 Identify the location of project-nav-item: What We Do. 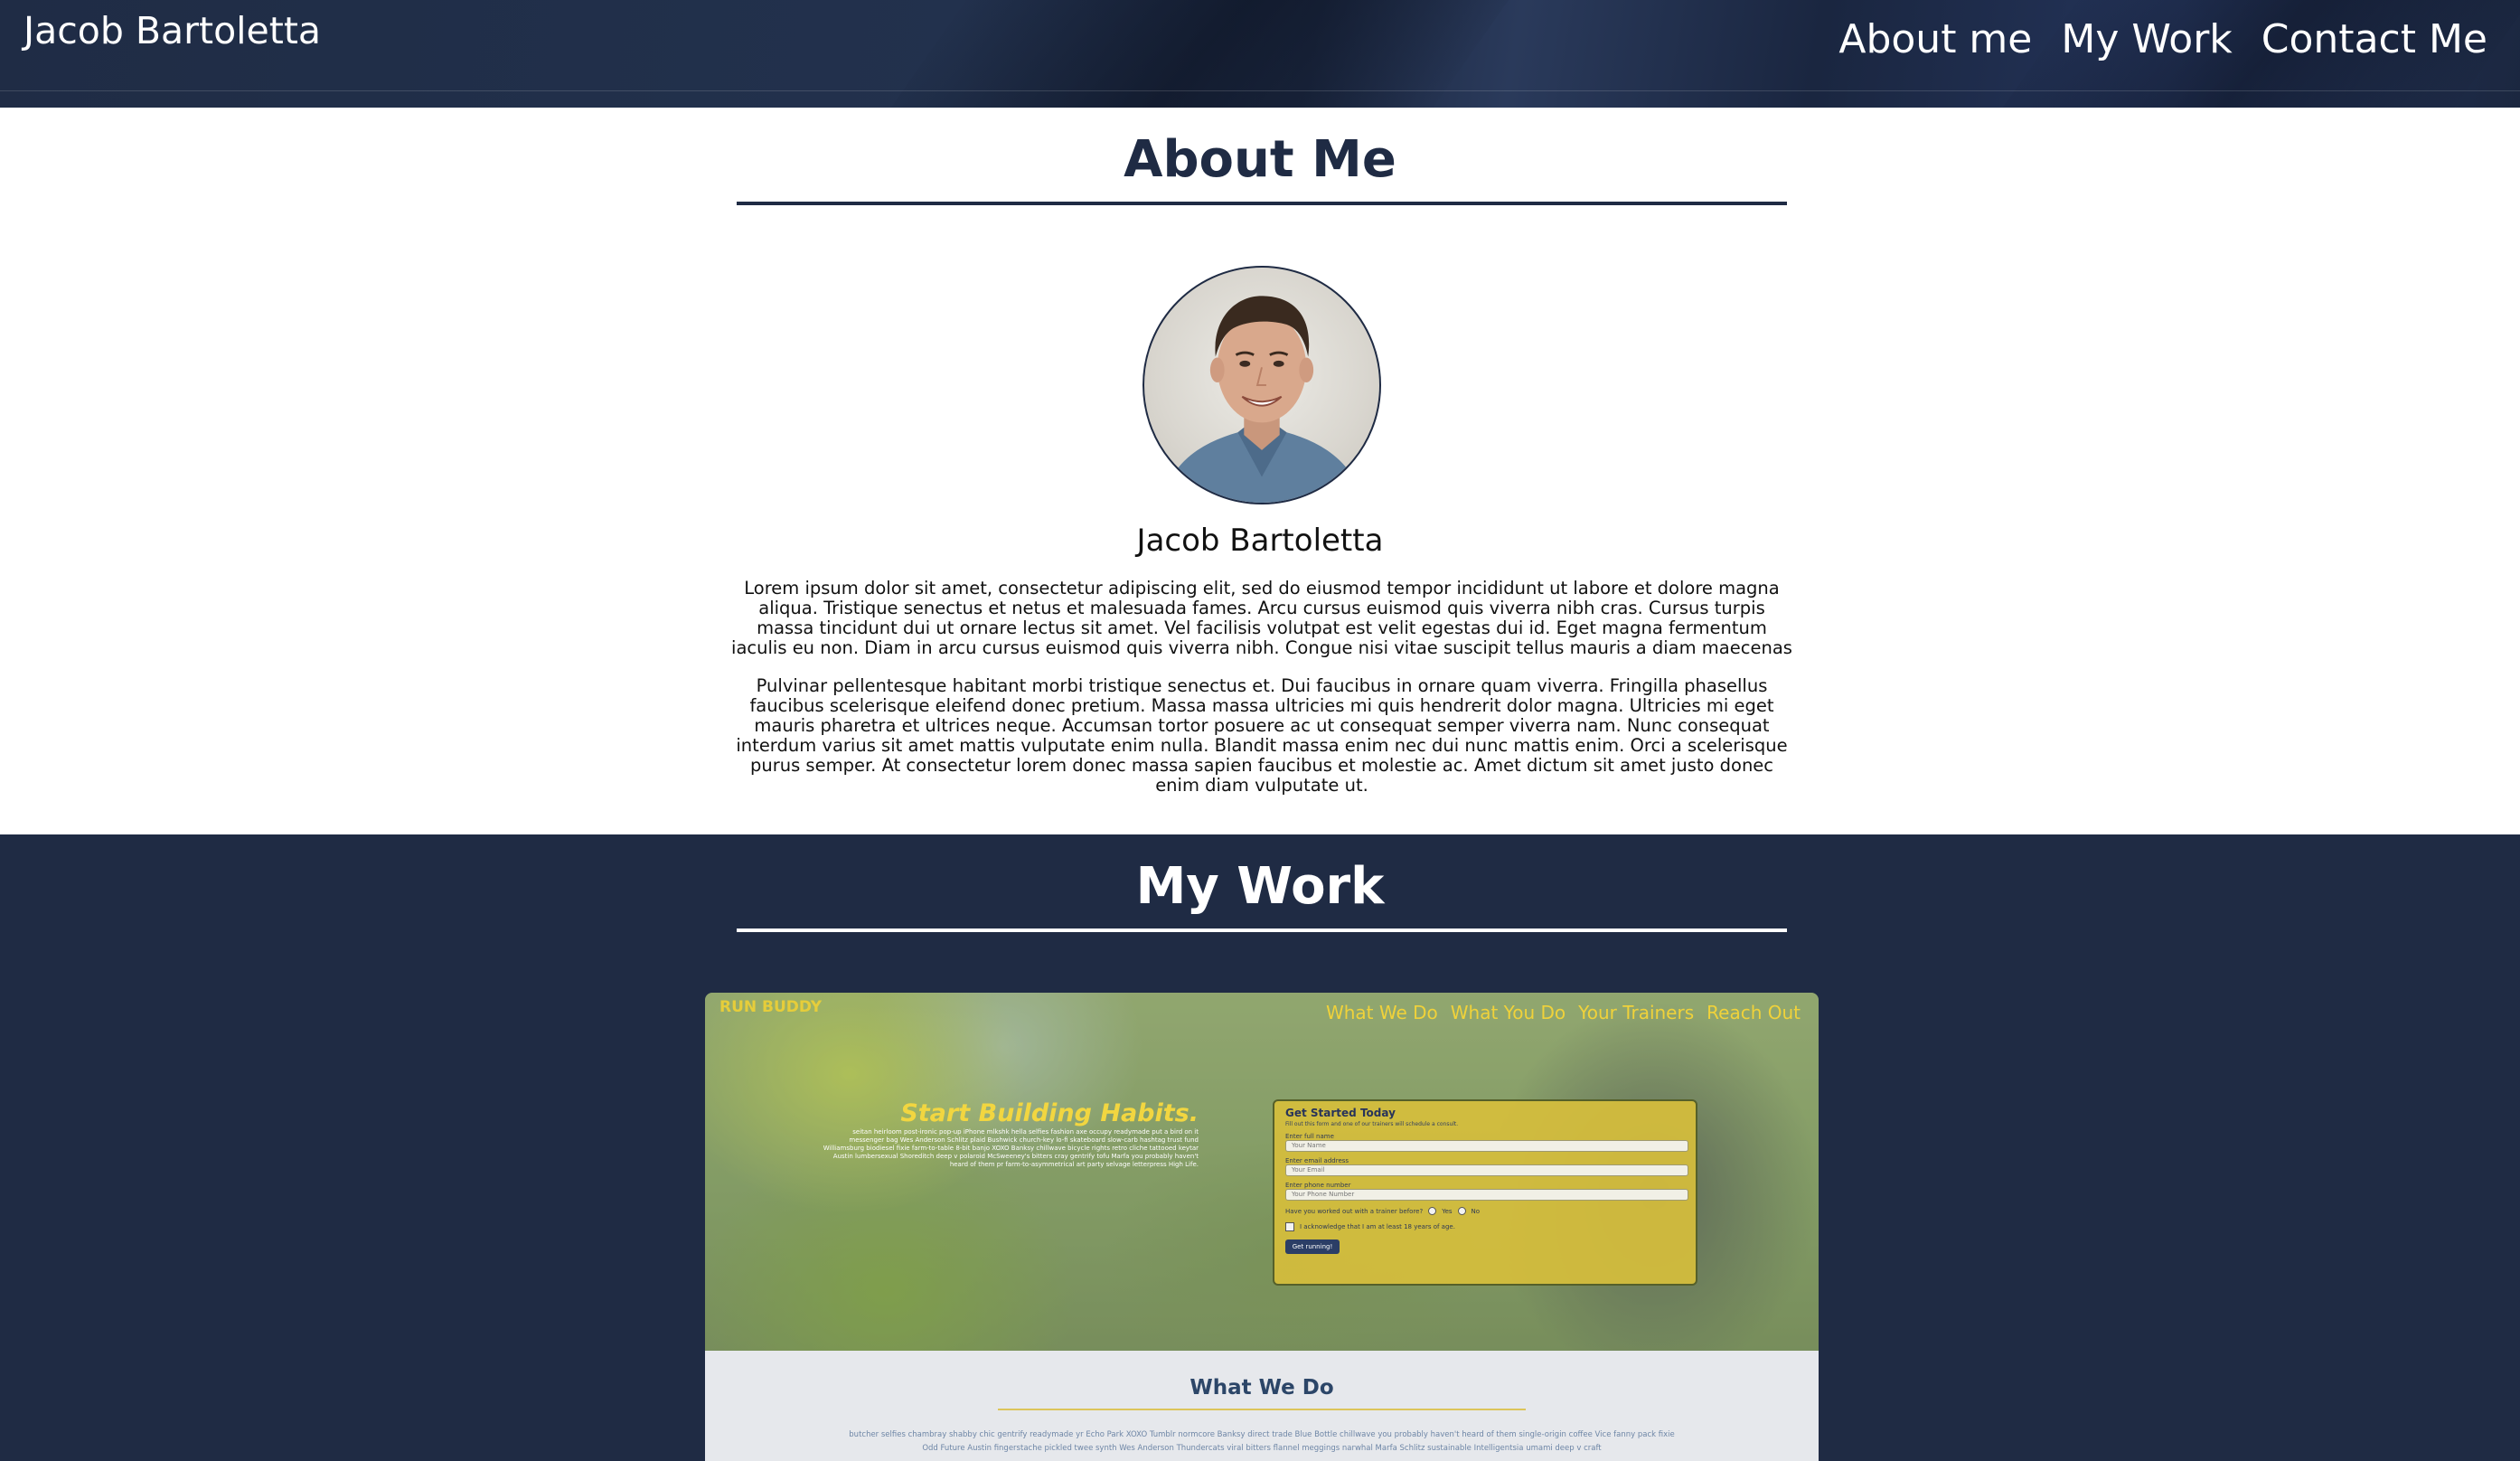
(1381, 1012).